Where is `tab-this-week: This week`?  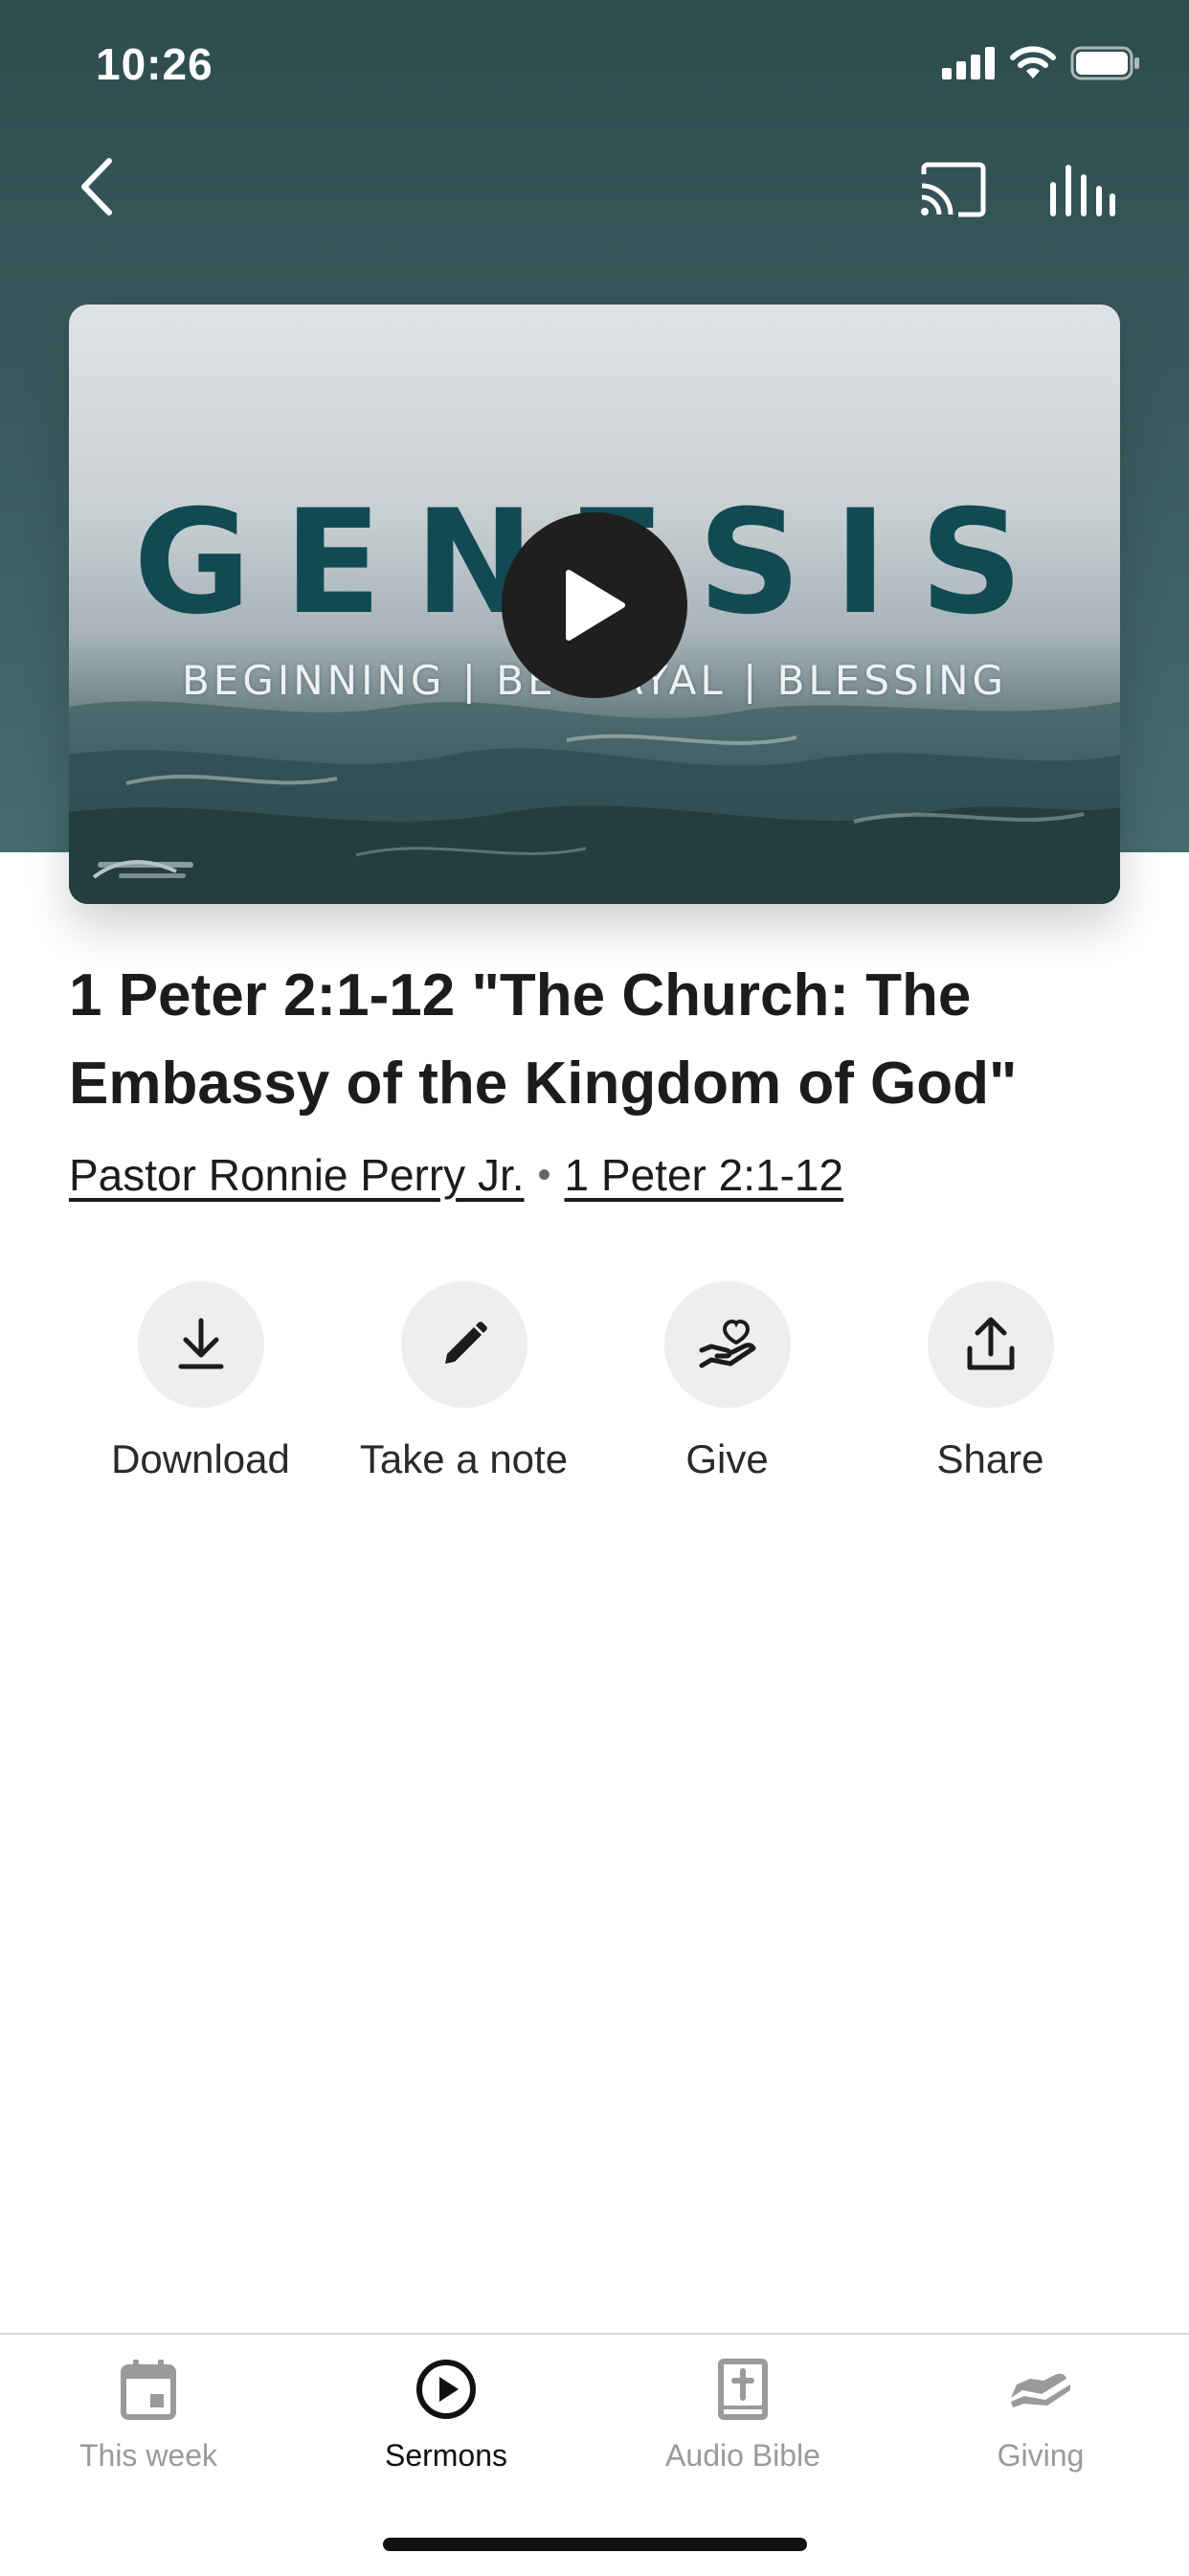 tab-this-week: This week is located at coordinates (148, 2416).